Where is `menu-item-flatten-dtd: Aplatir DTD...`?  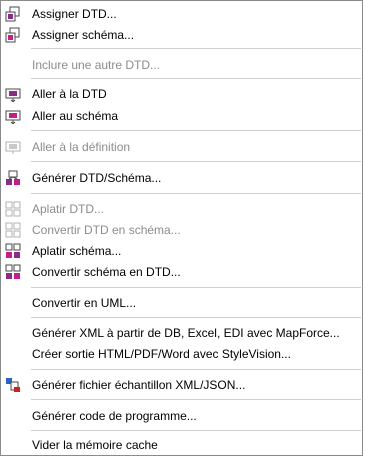
menu-item-flatten-dtd: Aplatir DTD... is located at coordinates (181, 209).